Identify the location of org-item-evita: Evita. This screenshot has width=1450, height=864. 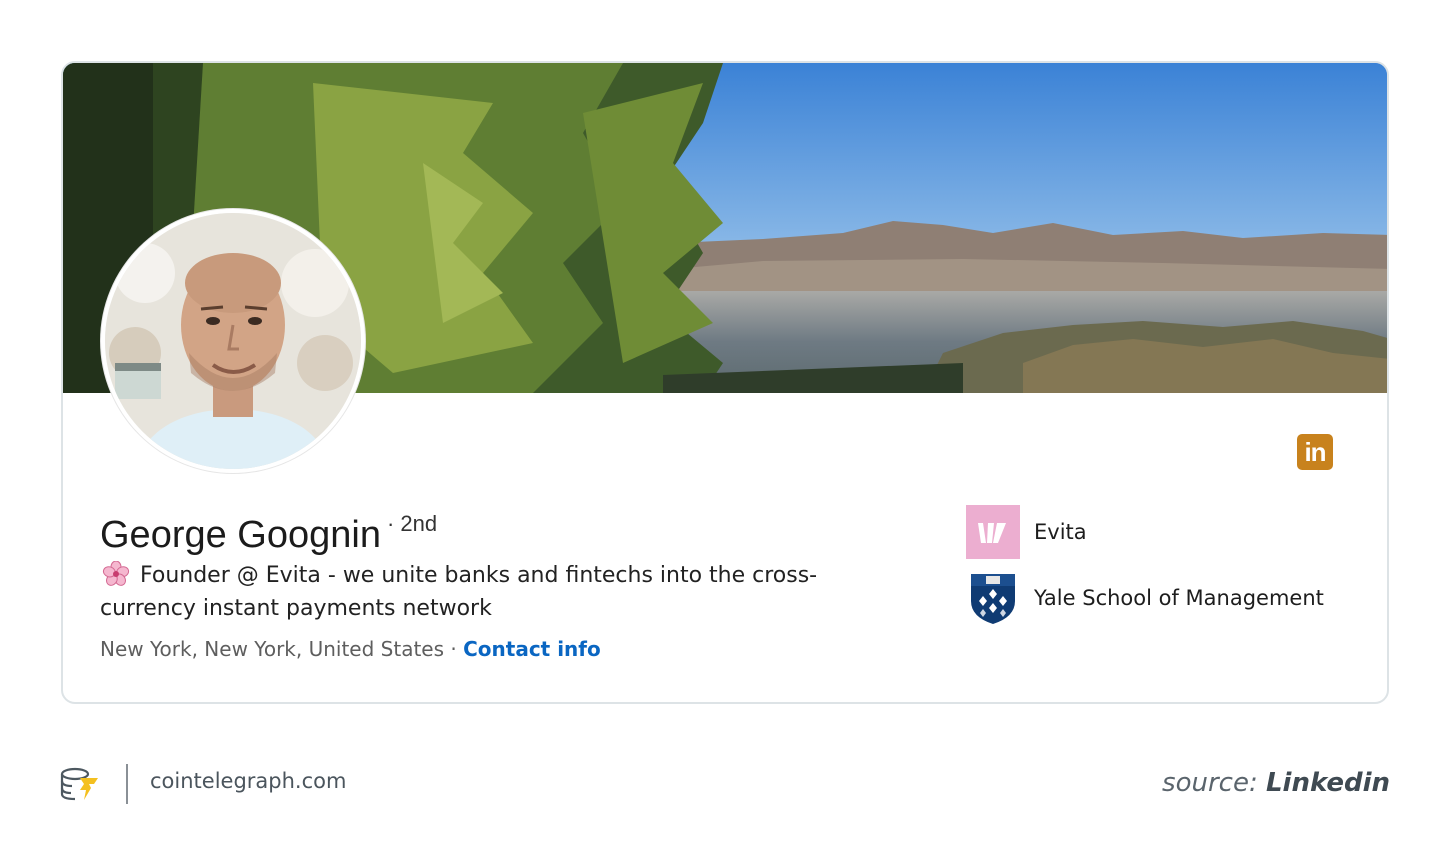
(1026, 532).